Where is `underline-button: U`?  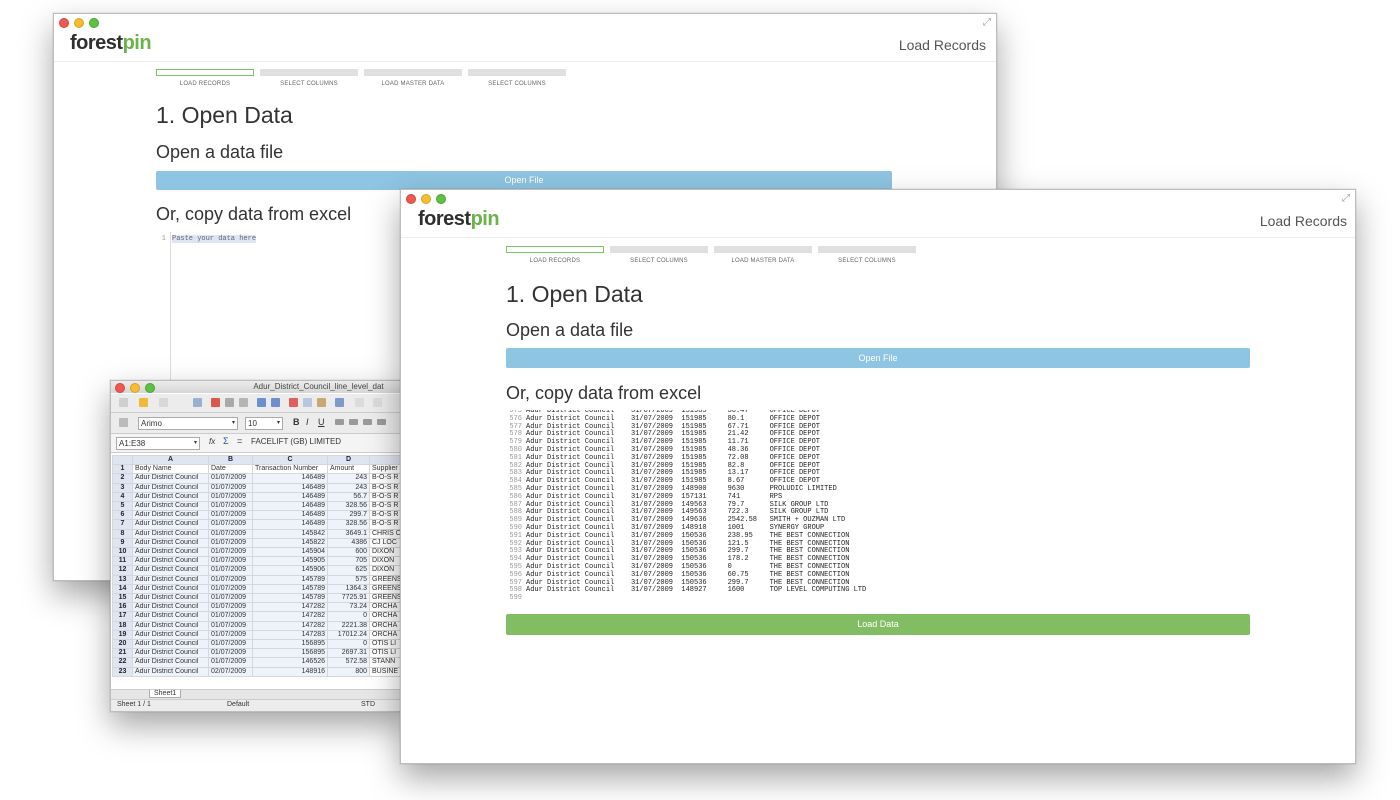 underline-button: U is located at coordinates (321, 422).